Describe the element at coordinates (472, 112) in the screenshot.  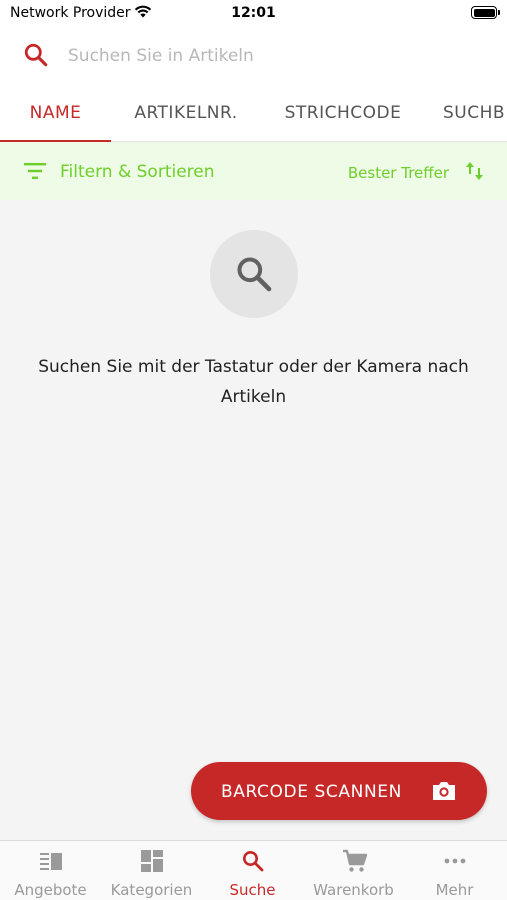
I see `tab-search-term: SUCHB` at that location.